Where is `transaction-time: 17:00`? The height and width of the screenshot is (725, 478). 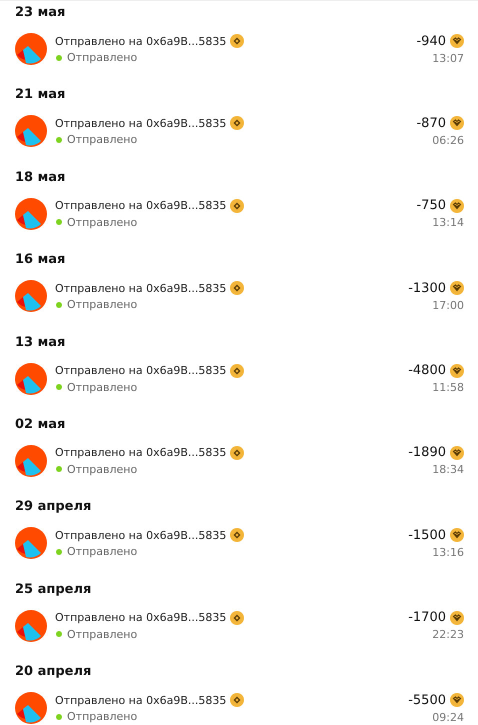
transaction-time: 17:00 is located at coordinates (448, 305).